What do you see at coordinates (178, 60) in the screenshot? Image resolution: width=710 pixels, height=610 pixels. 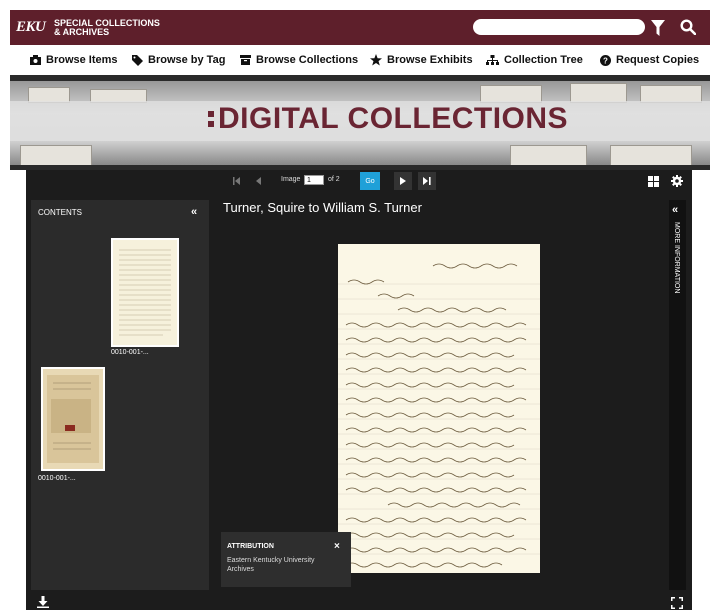 I see `nav-browse-by-tag: Browse by Tag` at bounding box center [178, 60].